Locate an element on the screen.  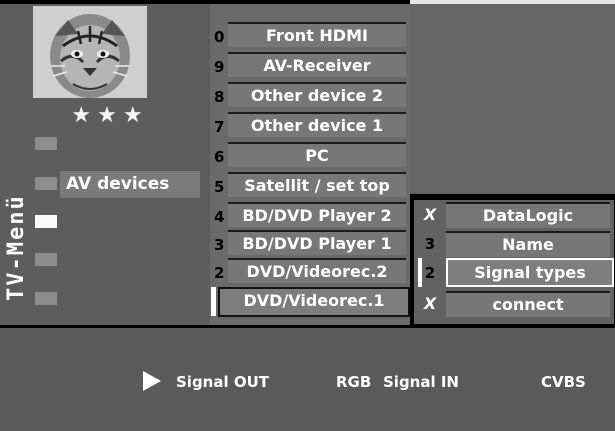
submenu-label: connect is located at coordinates (528, 304).